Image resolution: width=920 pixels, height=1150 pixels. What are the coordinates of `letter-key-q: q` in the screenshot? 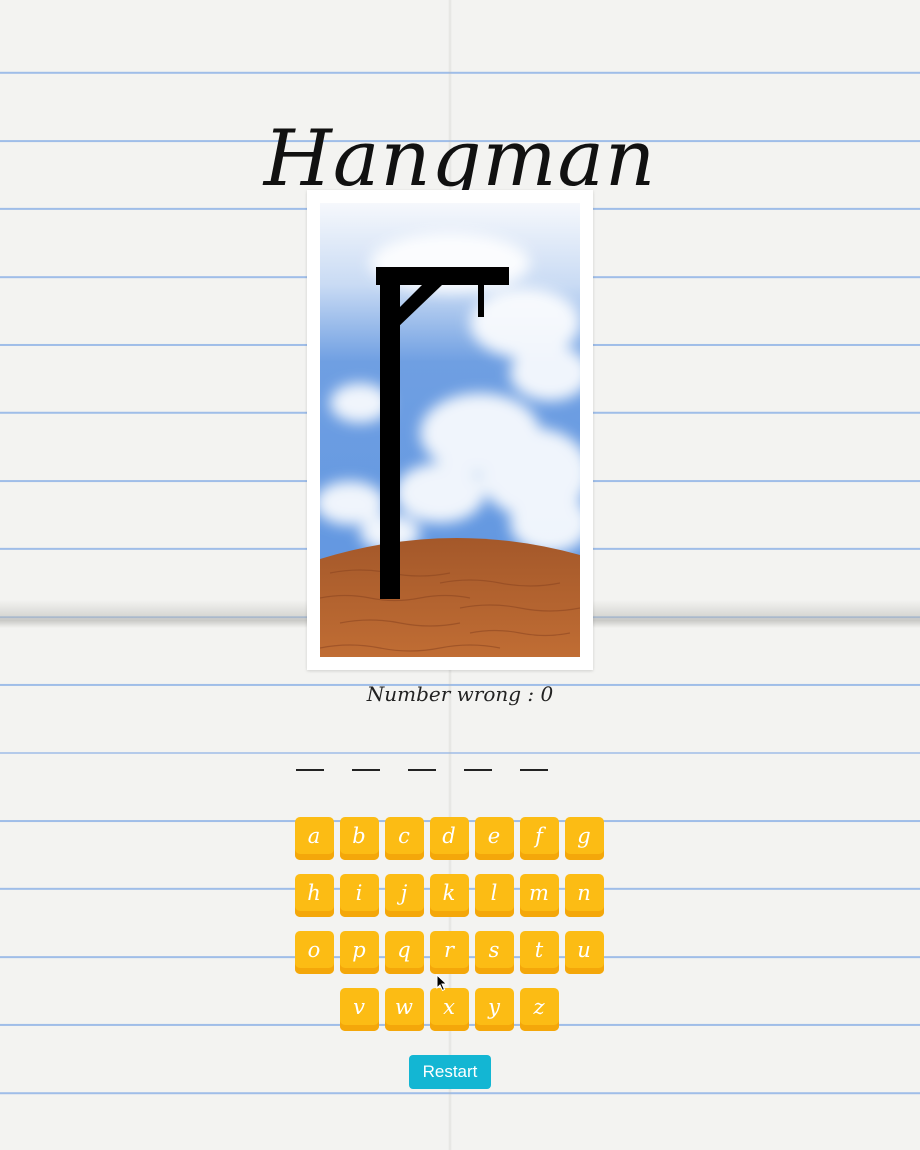 It's located at (404, 952).